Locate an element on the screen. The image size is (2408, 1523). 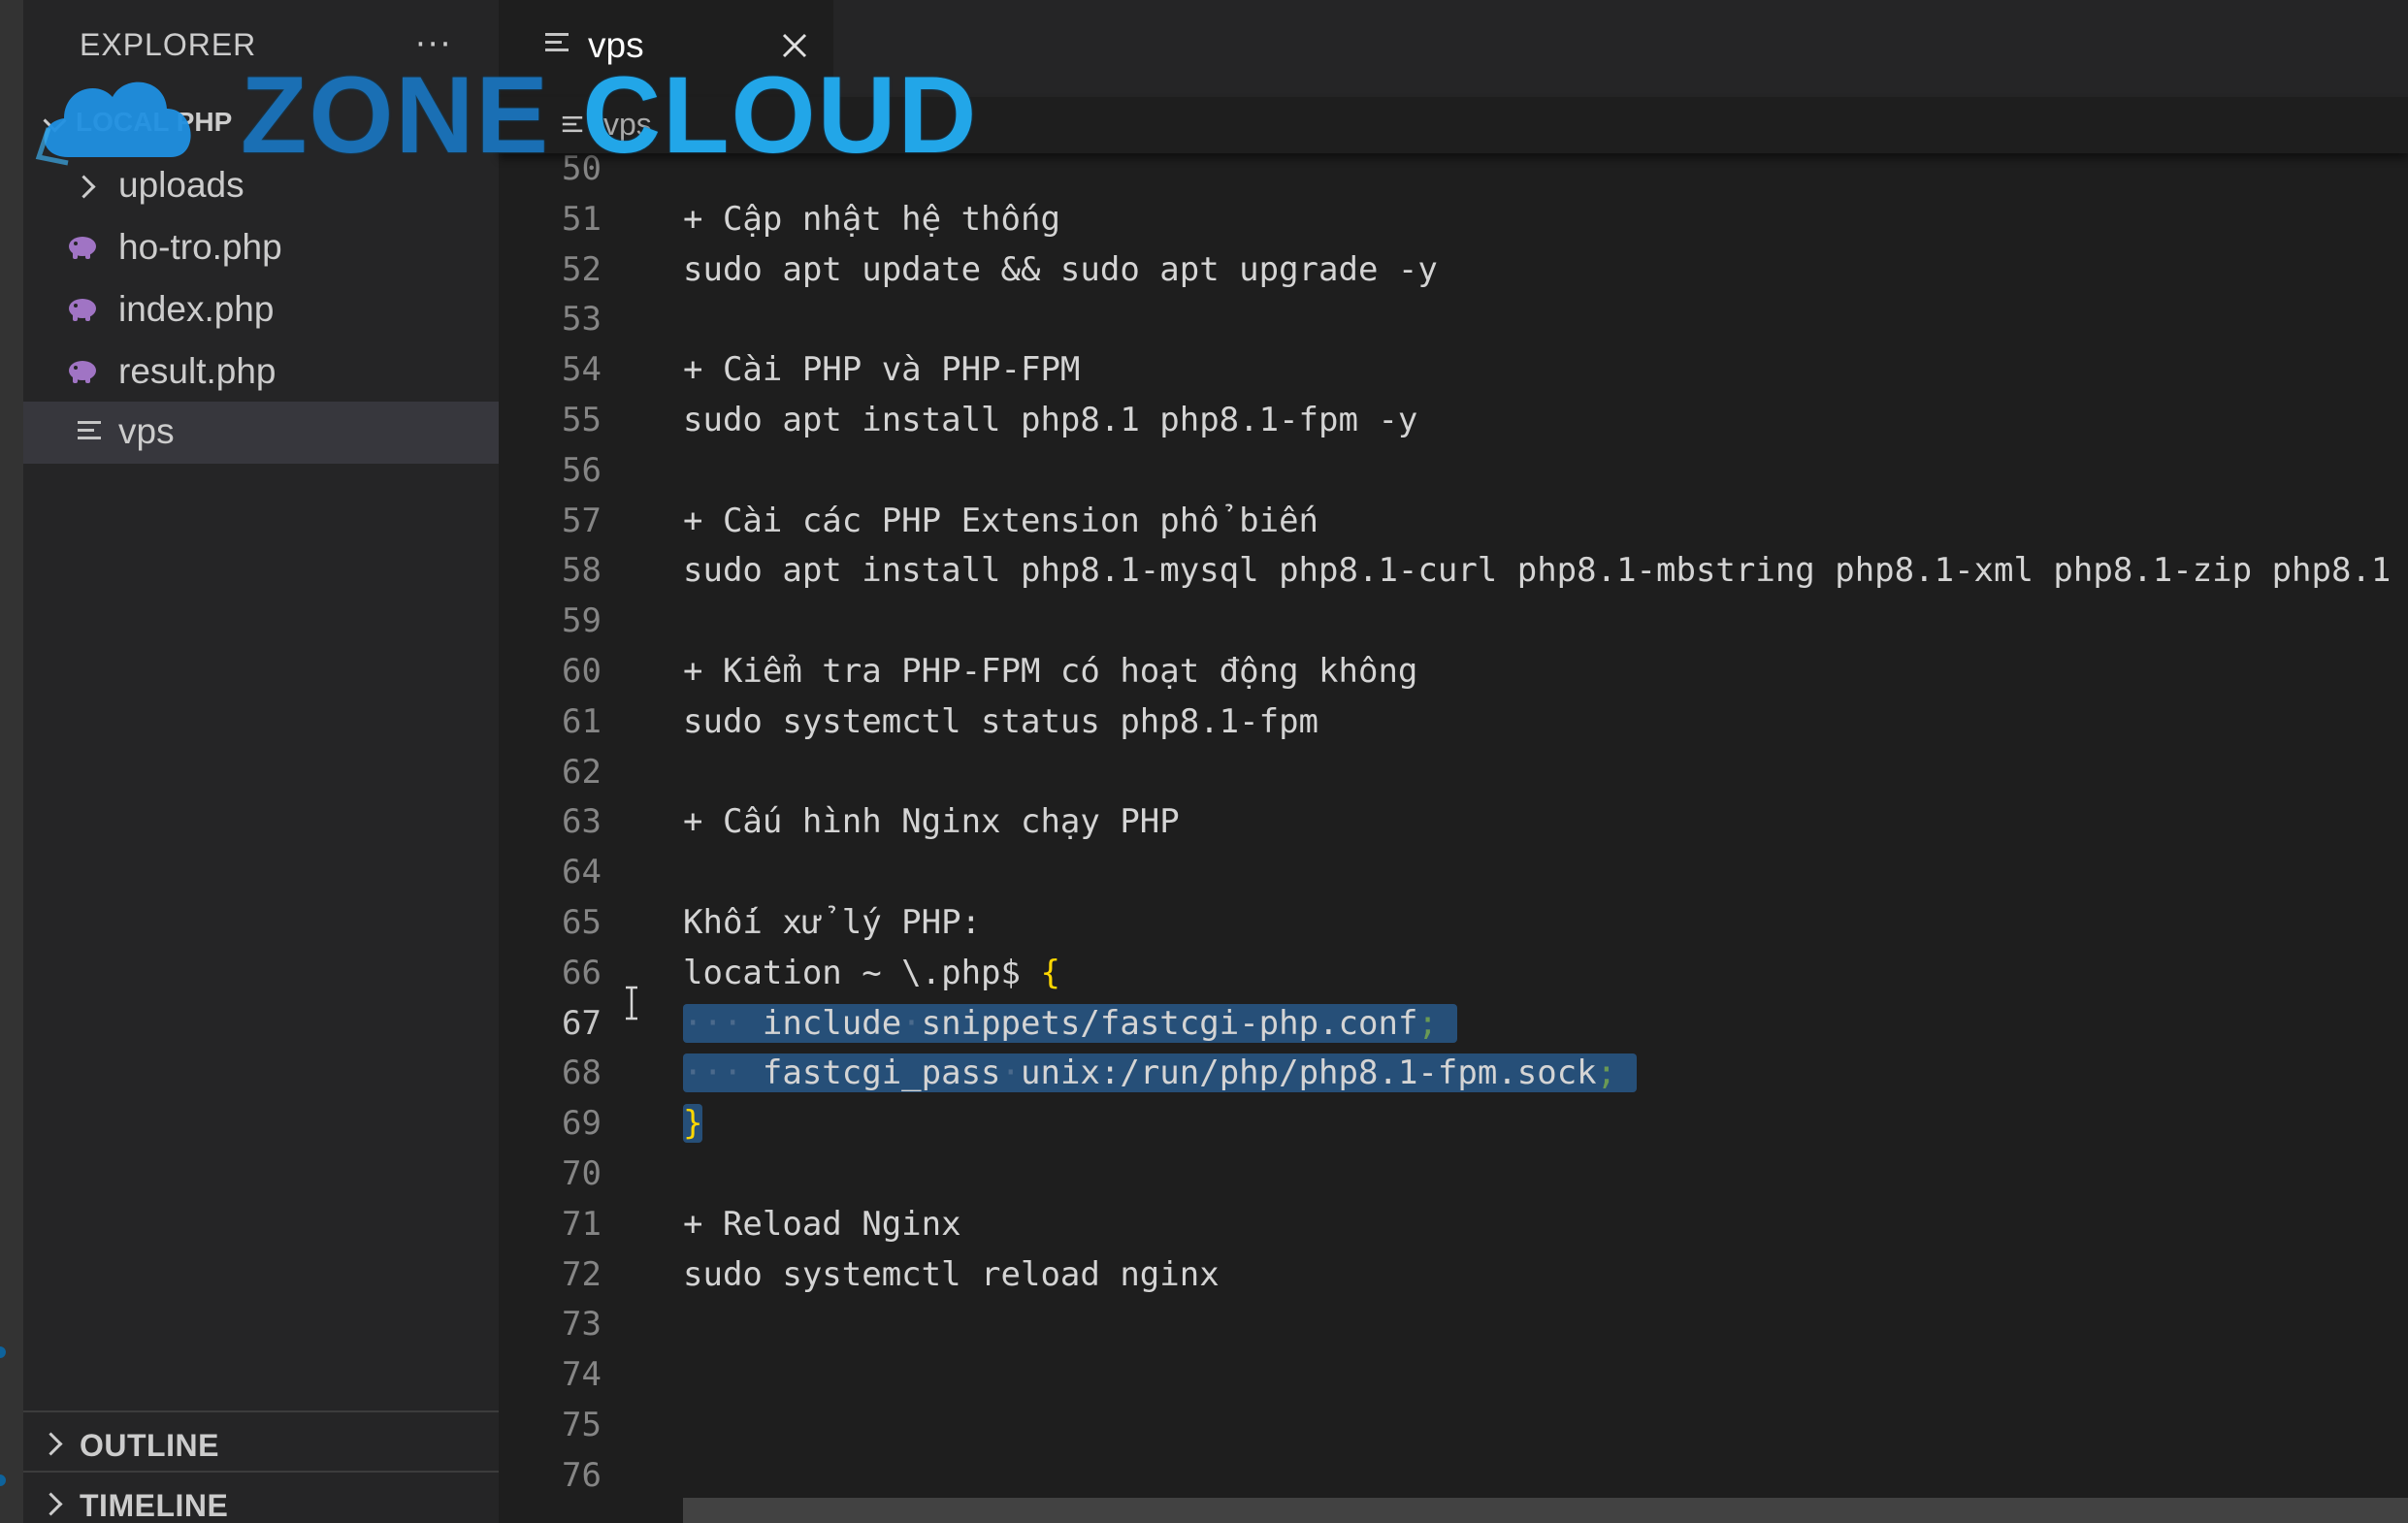
line-number: 58 is located at coordinates (582, 571).